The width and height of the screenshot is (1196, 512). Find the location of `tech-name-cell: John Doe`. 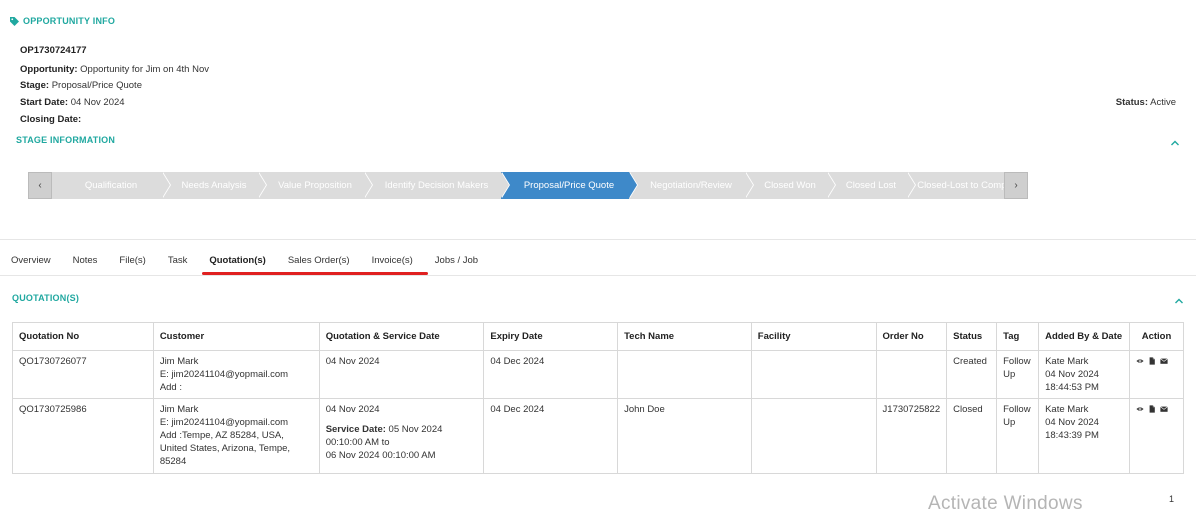

tech-name-cell: John Doe is located at coordinates (684, 436).